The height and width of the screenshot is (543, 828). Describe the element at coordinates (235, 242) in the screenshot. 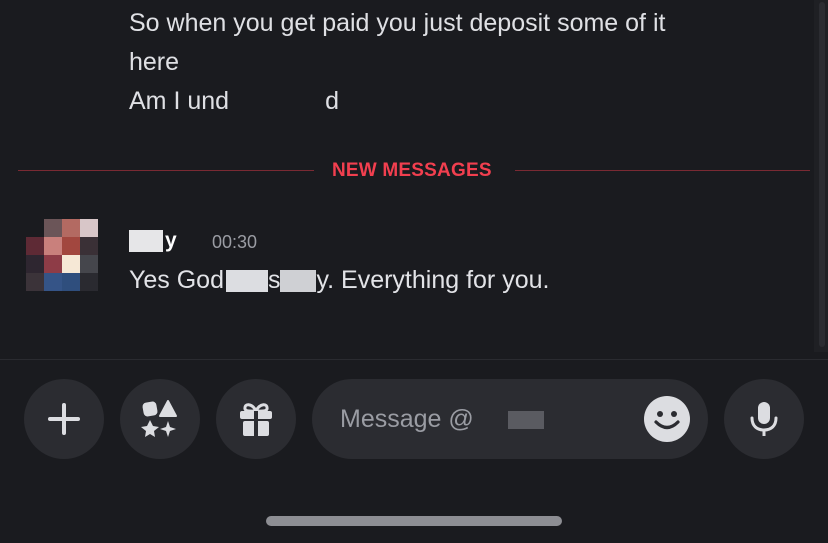

I see `message-timestamp: 00:30` at that location.